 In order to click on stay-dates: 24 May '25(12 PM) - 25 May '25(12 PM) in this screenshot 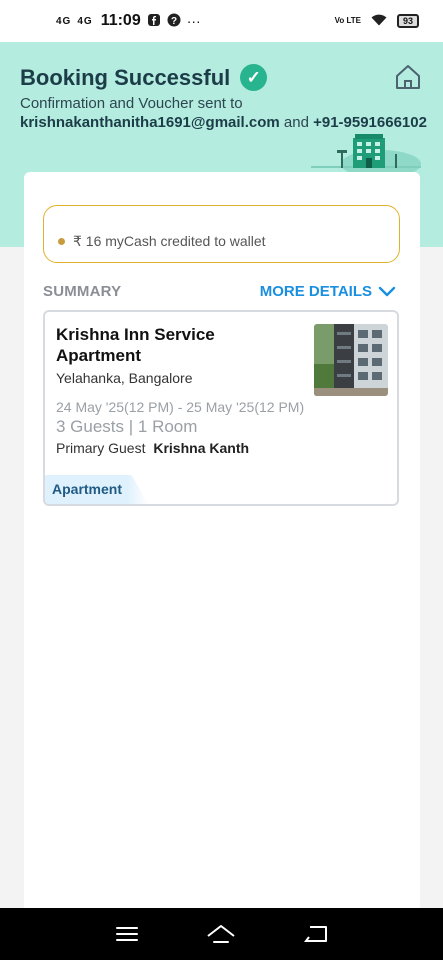, I will do `click(180, 407)`.